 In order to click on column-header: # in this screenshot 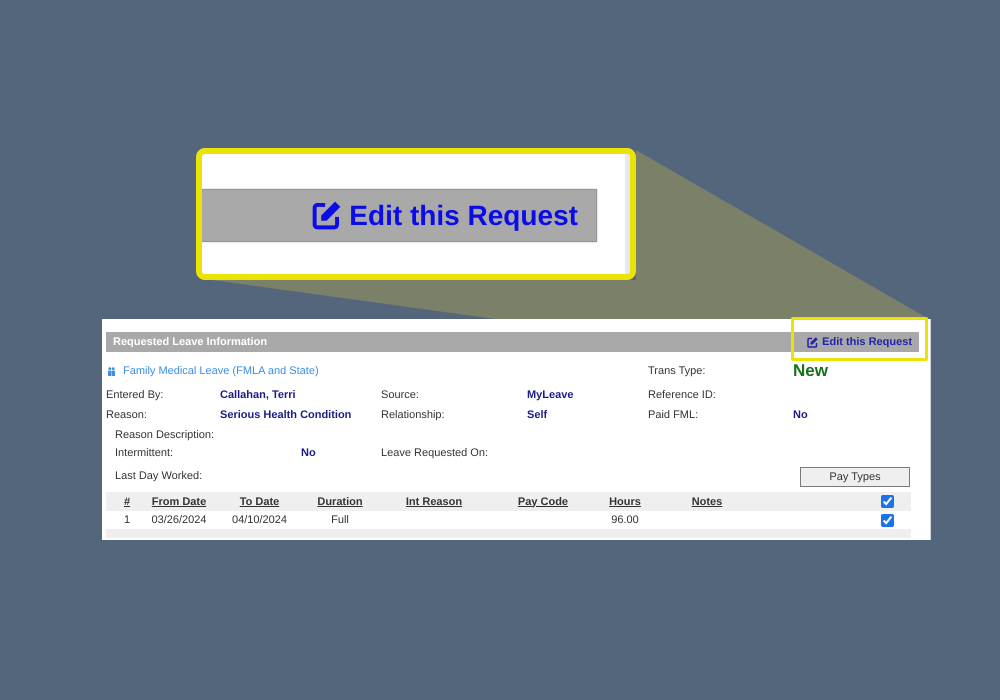, I will do `click(127, 502)`.